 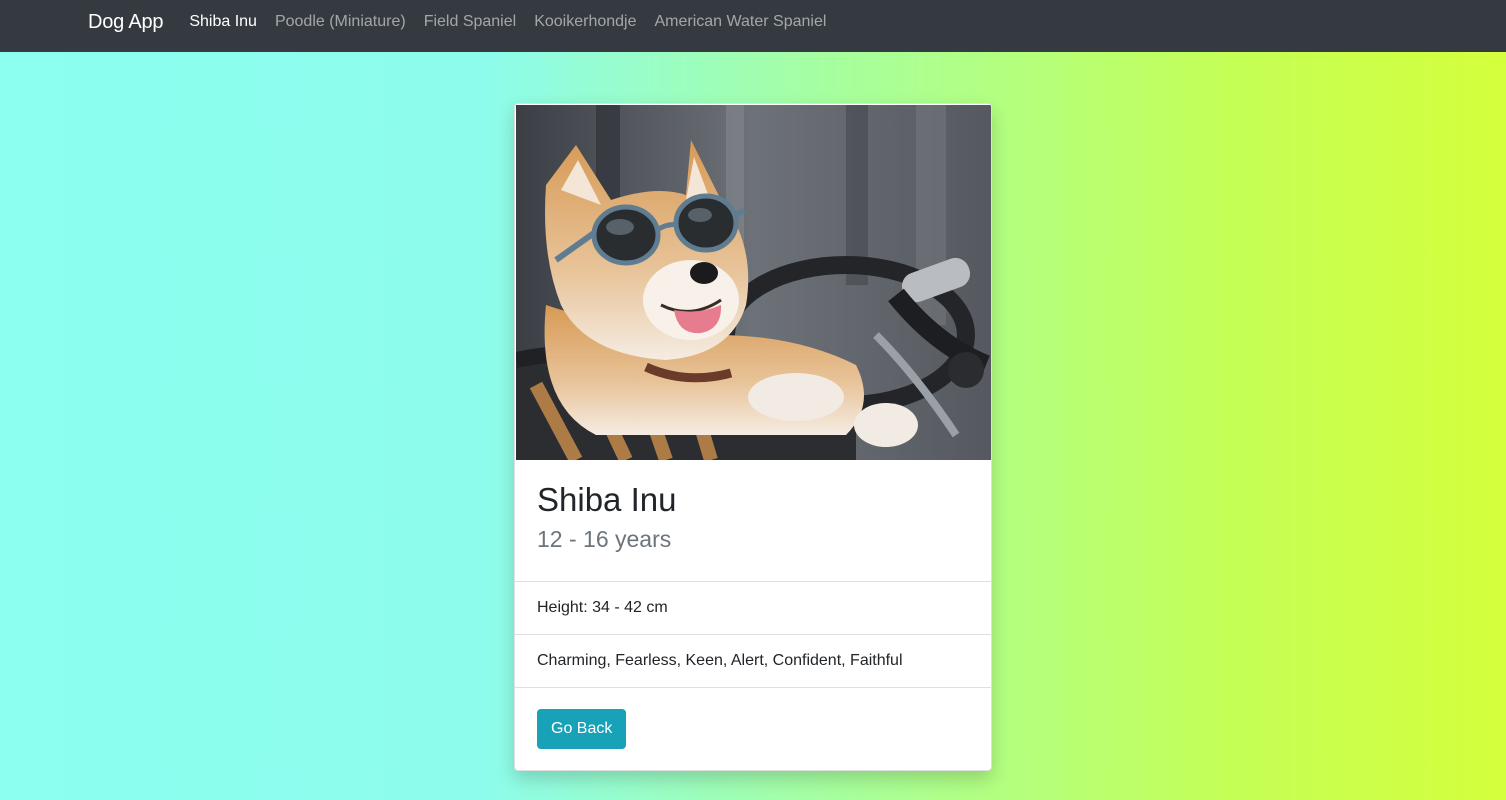 What do you see at coordinates (470, 22) in the screenshot?
I see `nav-link-field-spaniel: Field Spaniel` at bounding box center [470, 22].